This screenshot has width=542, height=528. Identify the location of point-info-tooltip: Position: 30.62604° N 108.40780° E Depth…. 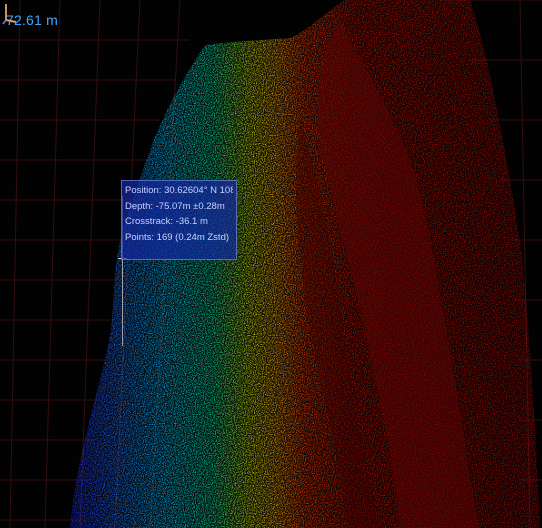
(179, 220).